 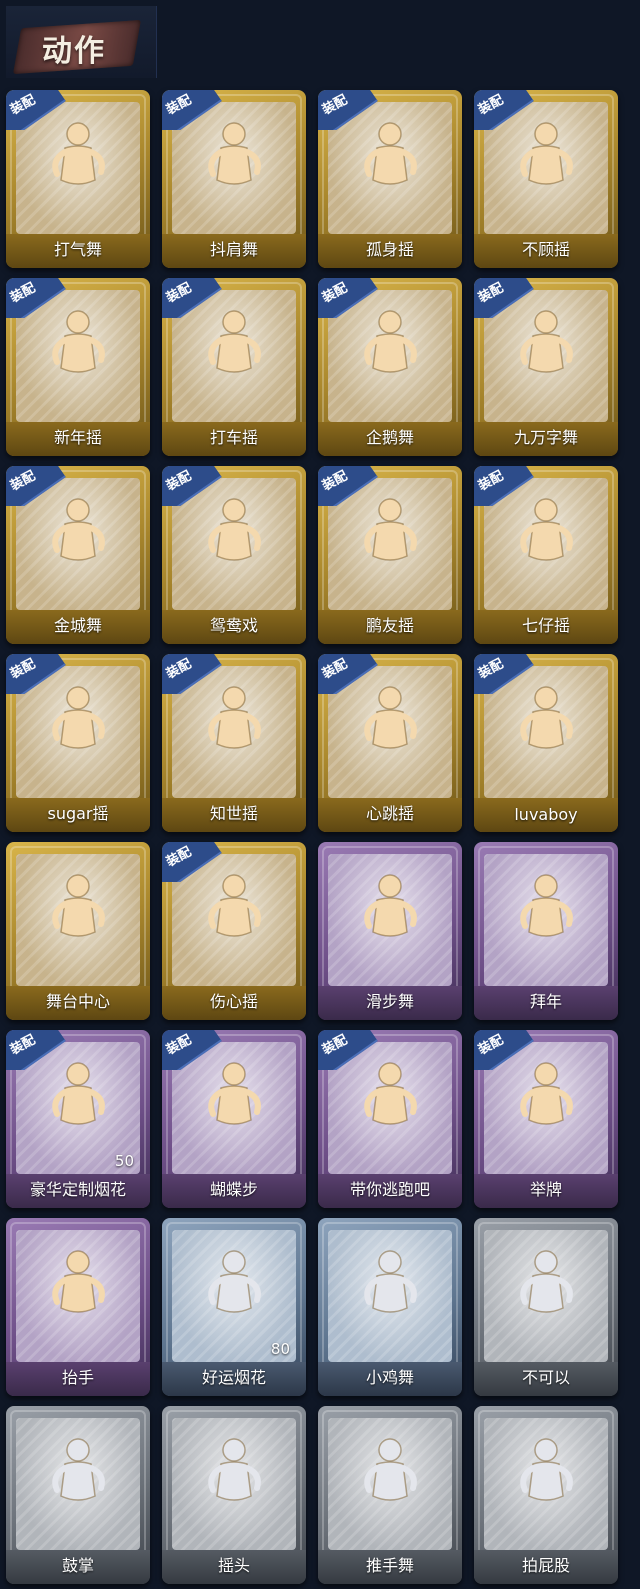 I want to click on emote-card: 装配 鸳鸯戏, so click(x=234, y=555).